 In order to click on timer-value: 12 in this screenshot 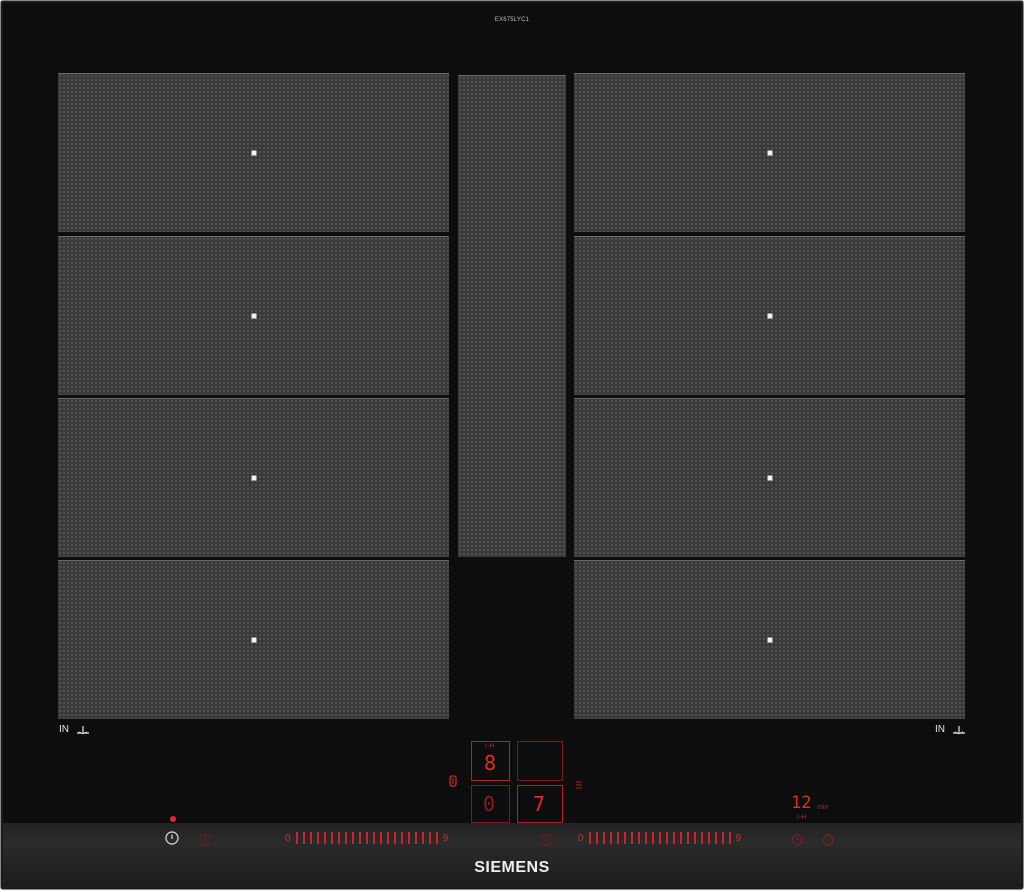, I will do `click(801, 803)`.